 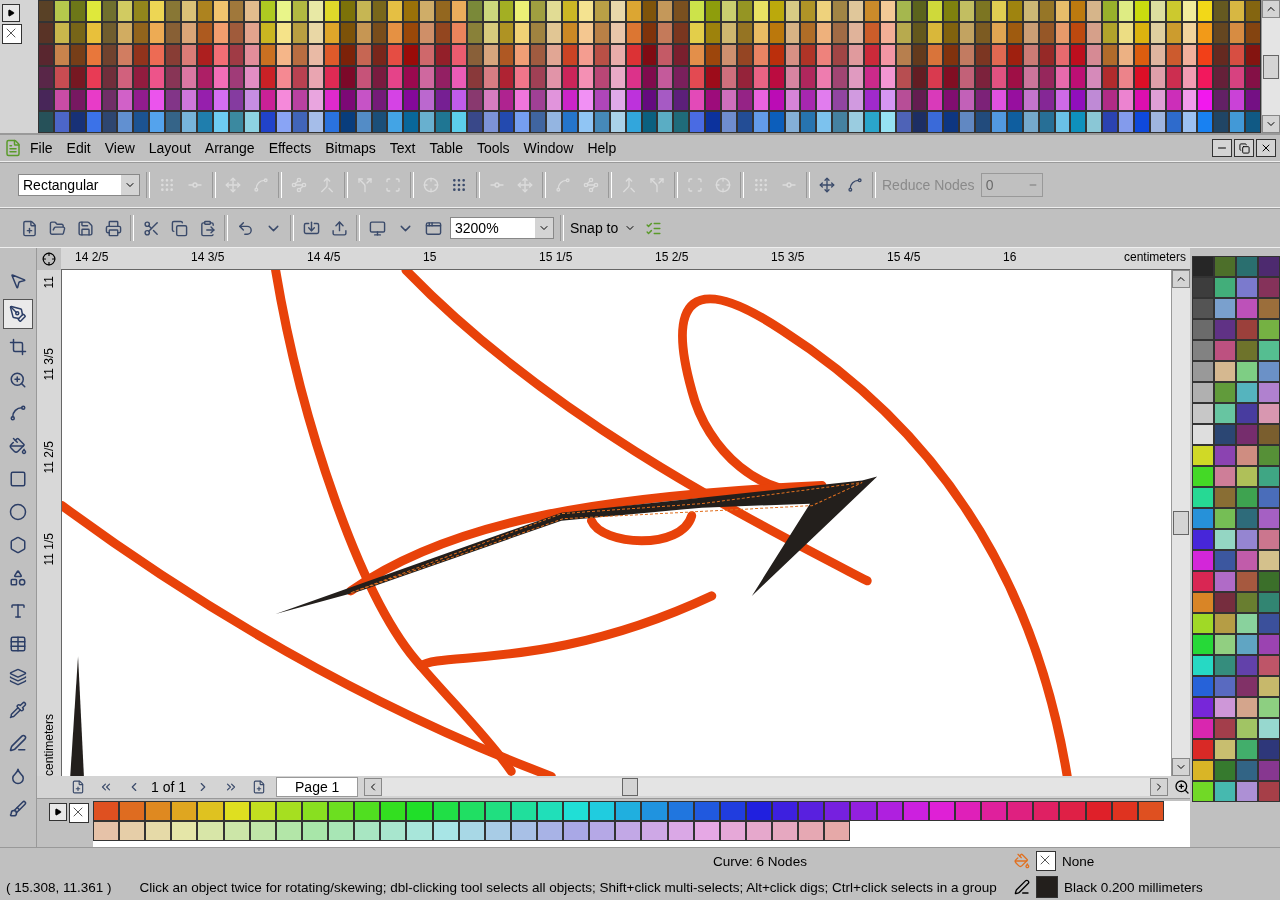 I want to click on menu-item: File, so click(x=41, y=148).